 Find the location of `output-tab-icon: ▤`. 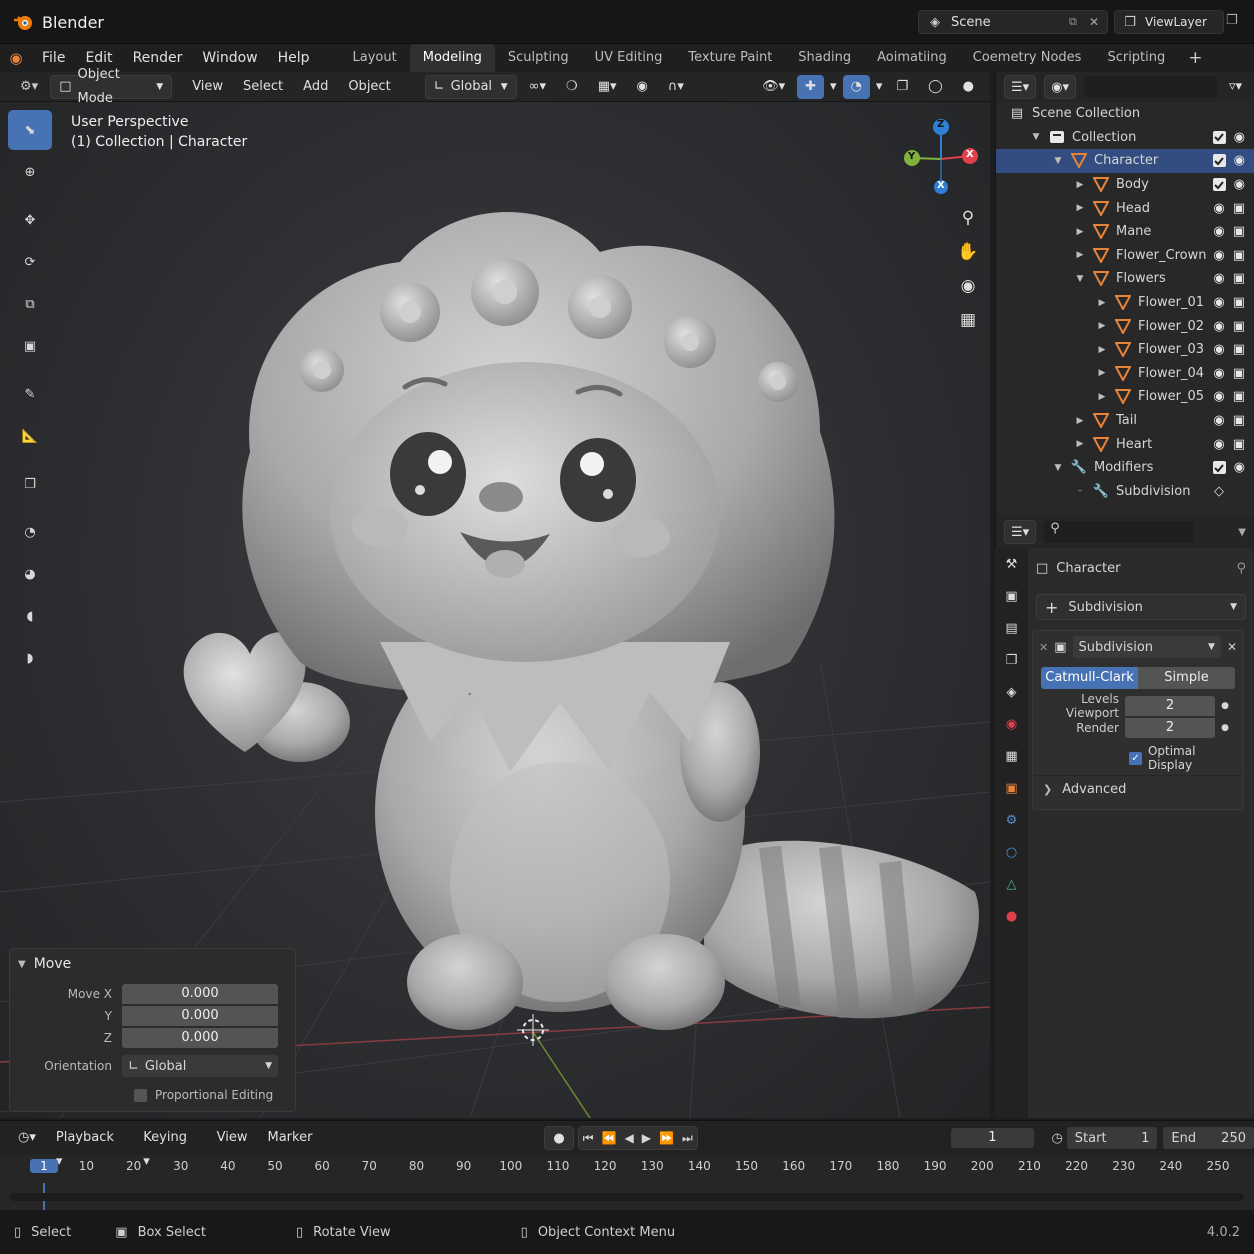

output-tab-icon: ▤ is located at coordinates (1011, 628).